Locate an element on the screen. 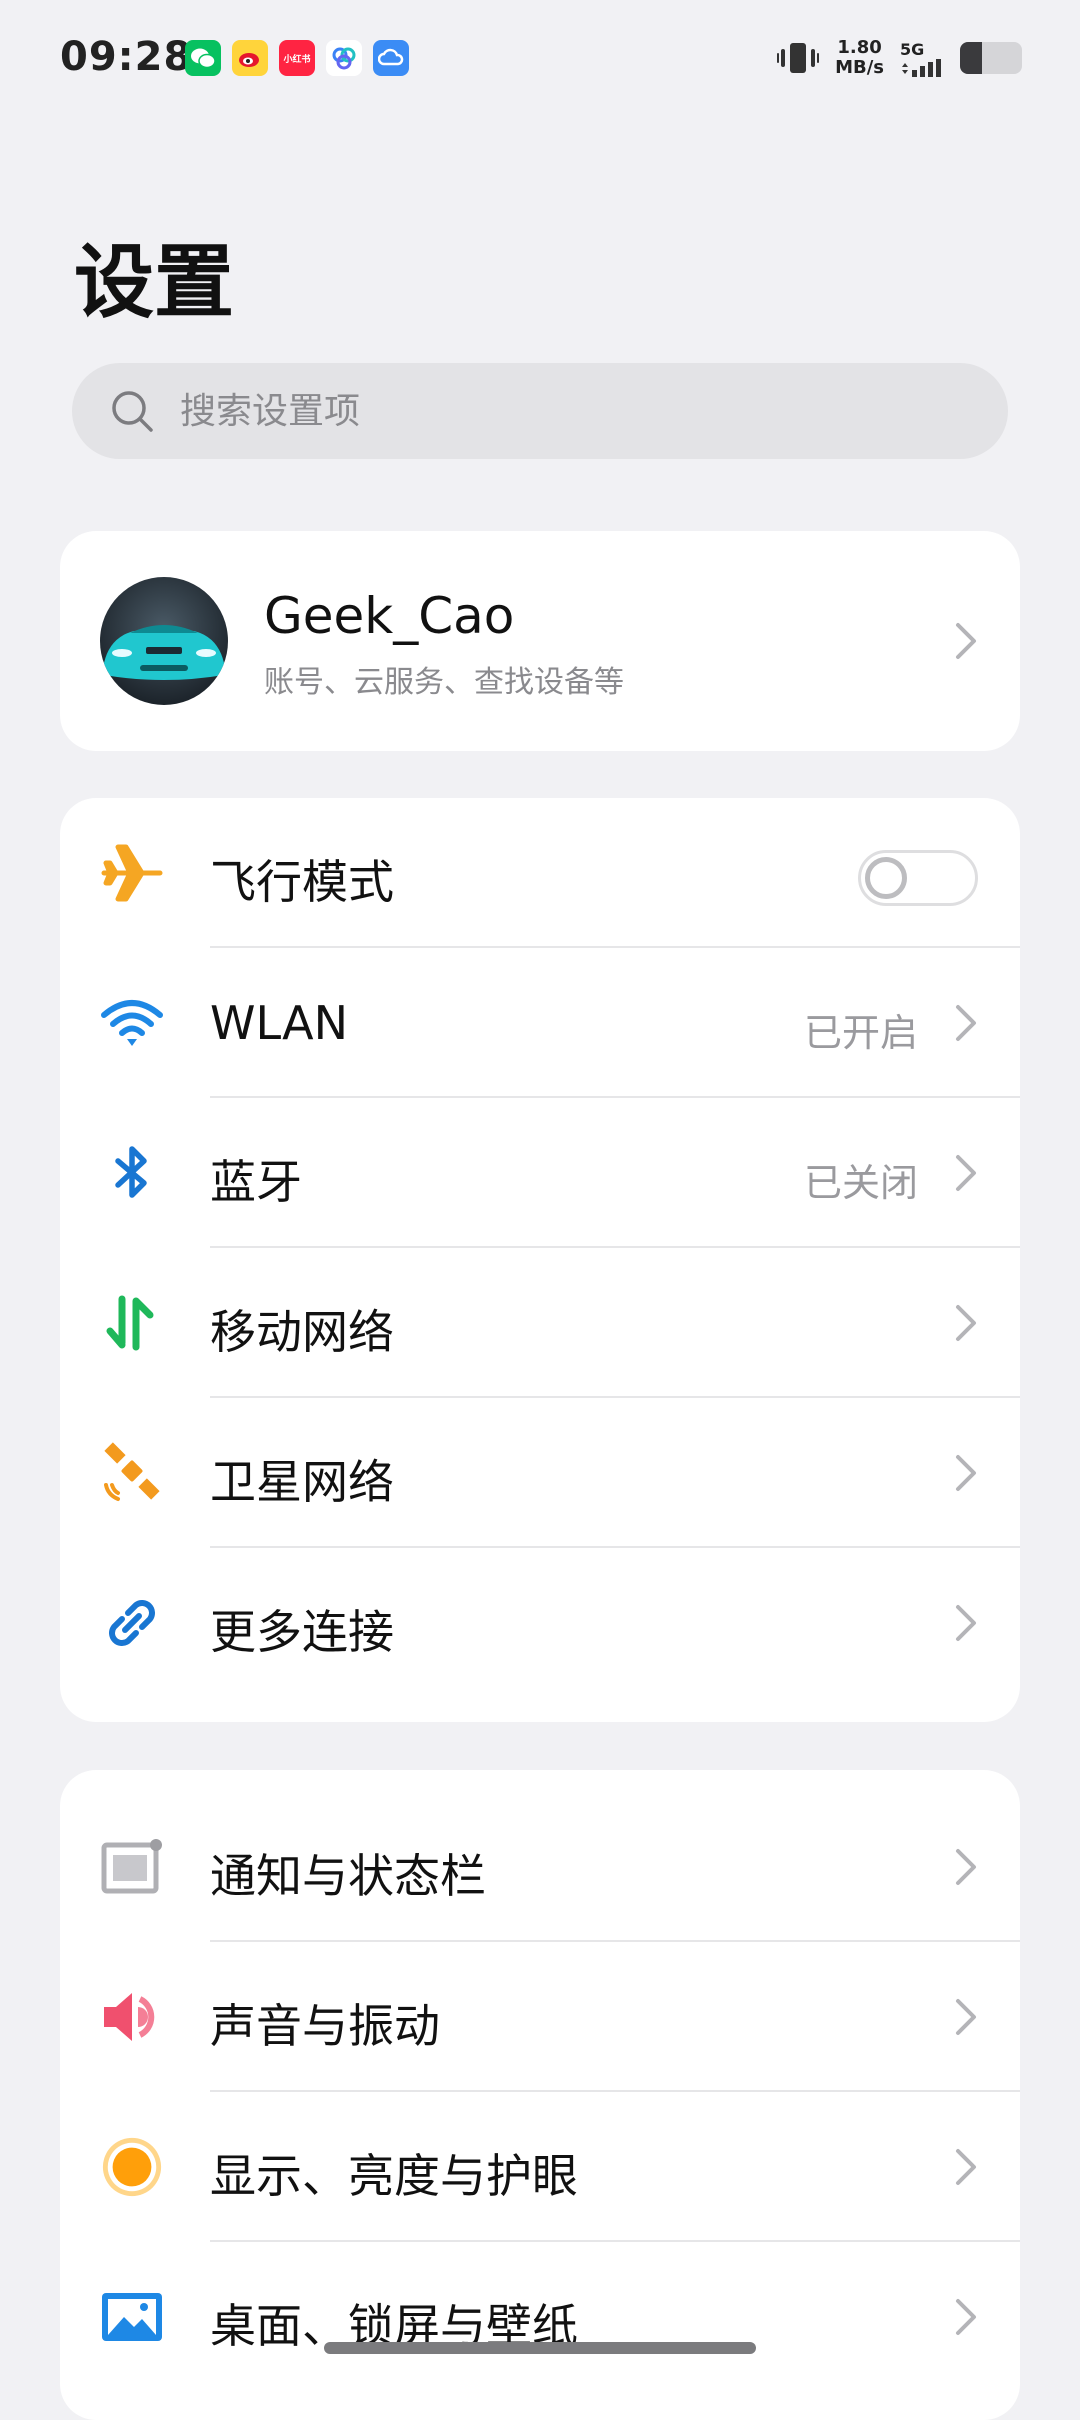 Image resolution: width=1080 pixels, height=2420 pixels. avatar is located at coordinates (164, 641).